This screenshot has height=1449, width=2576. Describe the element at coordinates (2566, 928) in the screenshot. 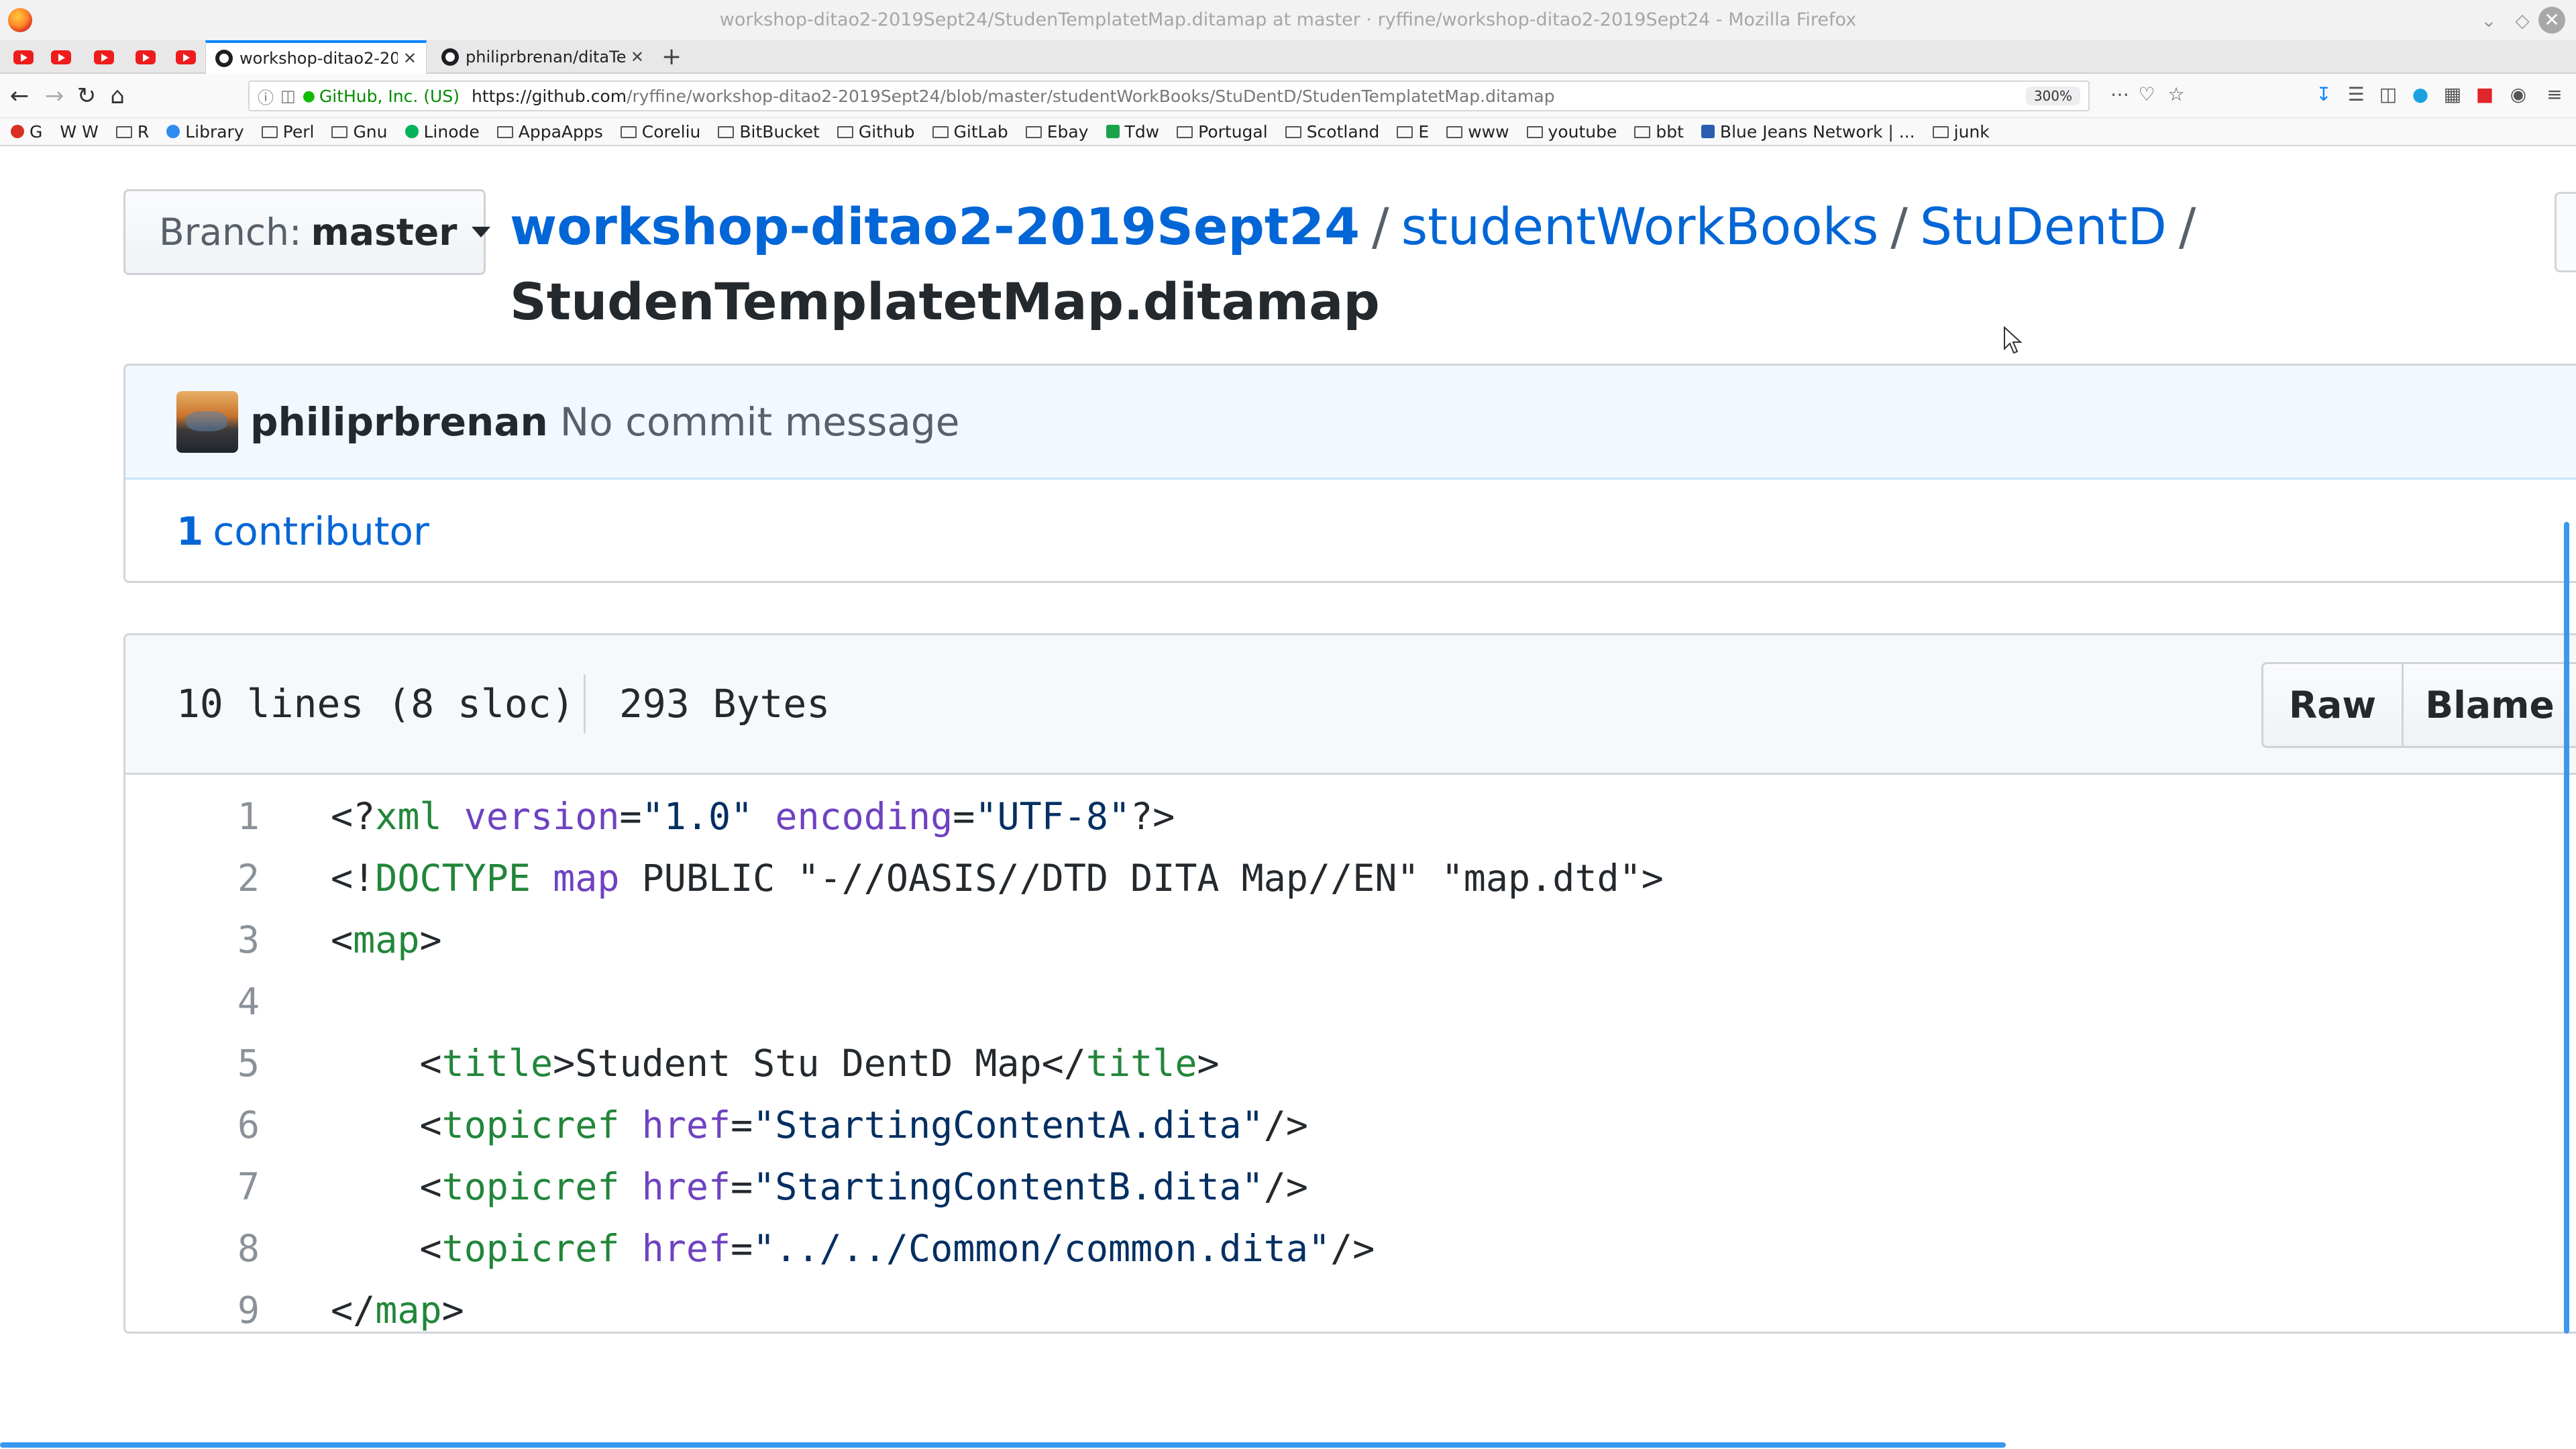

I see `vertical-scrollbar` at that location.